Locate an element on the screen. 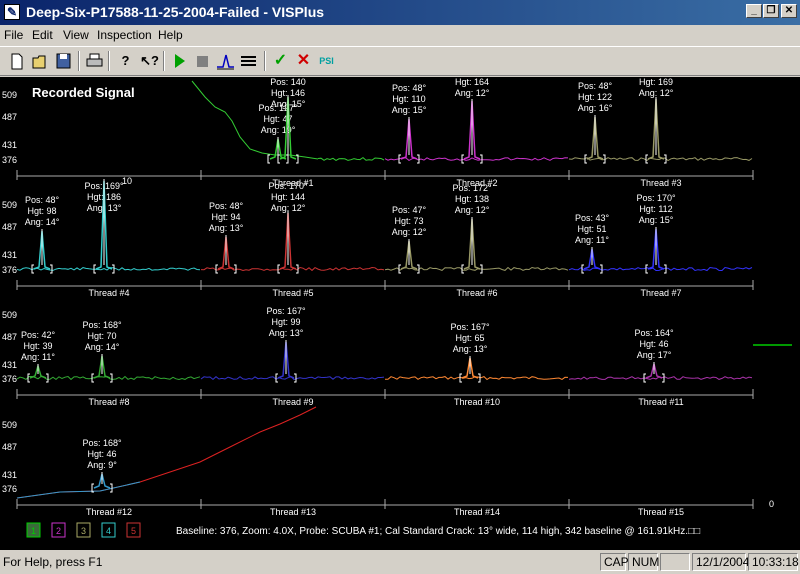  peak-ang-label: Ang: 12° is located at coordinates (288, 208).